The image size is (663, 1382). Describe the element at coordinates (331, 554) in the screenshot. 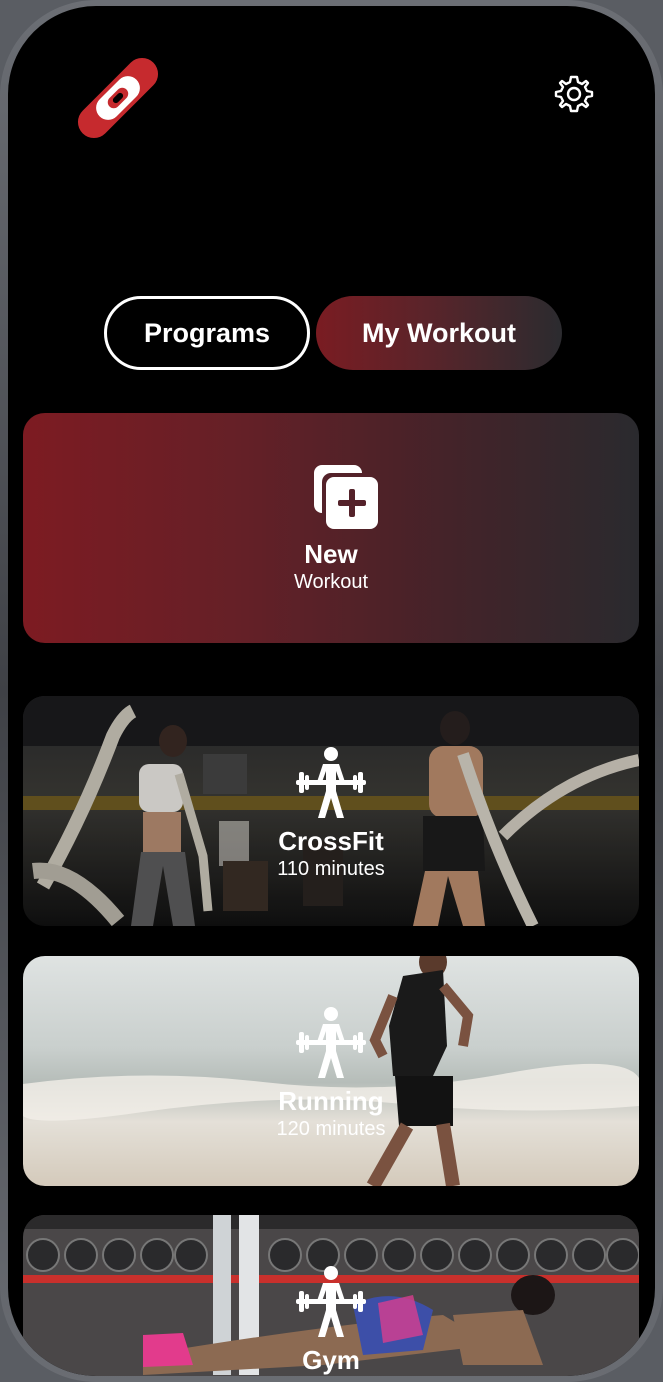

I see `new-workout-title: New` at that location.